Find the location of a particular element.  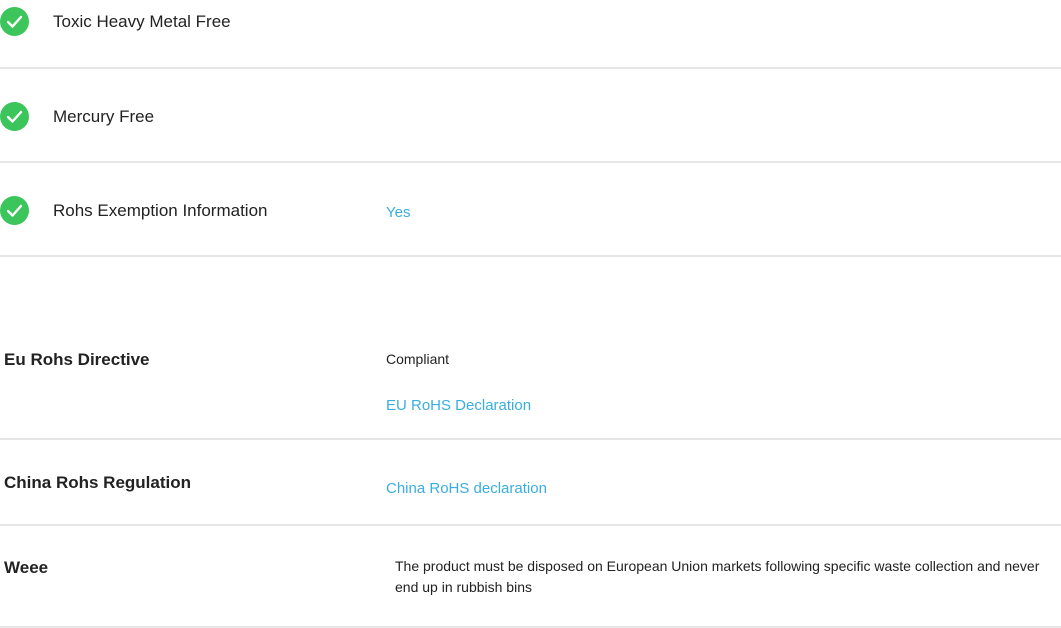

feature-label: Mercury Free is located at coordinates (104, 116).